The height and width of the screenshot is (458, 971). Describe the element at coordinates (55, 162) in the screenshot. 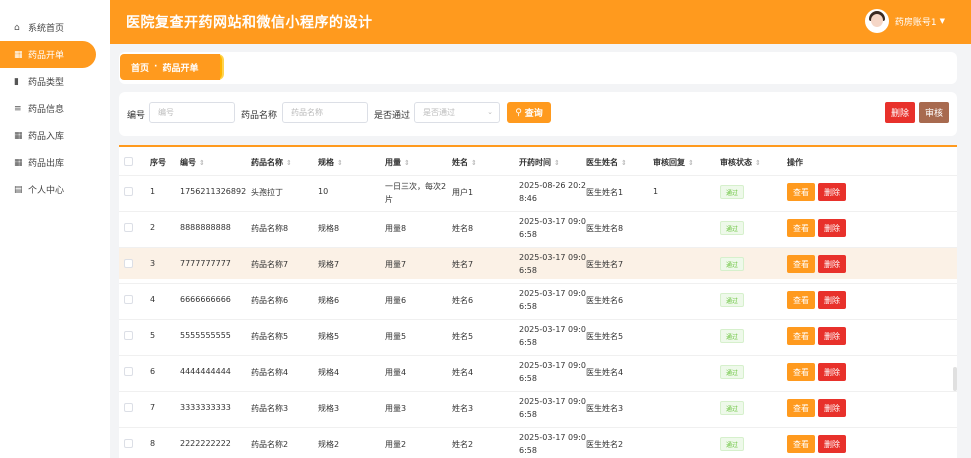

I see `sidebar-item-stock-out: ▦ 药品出库` at that location.